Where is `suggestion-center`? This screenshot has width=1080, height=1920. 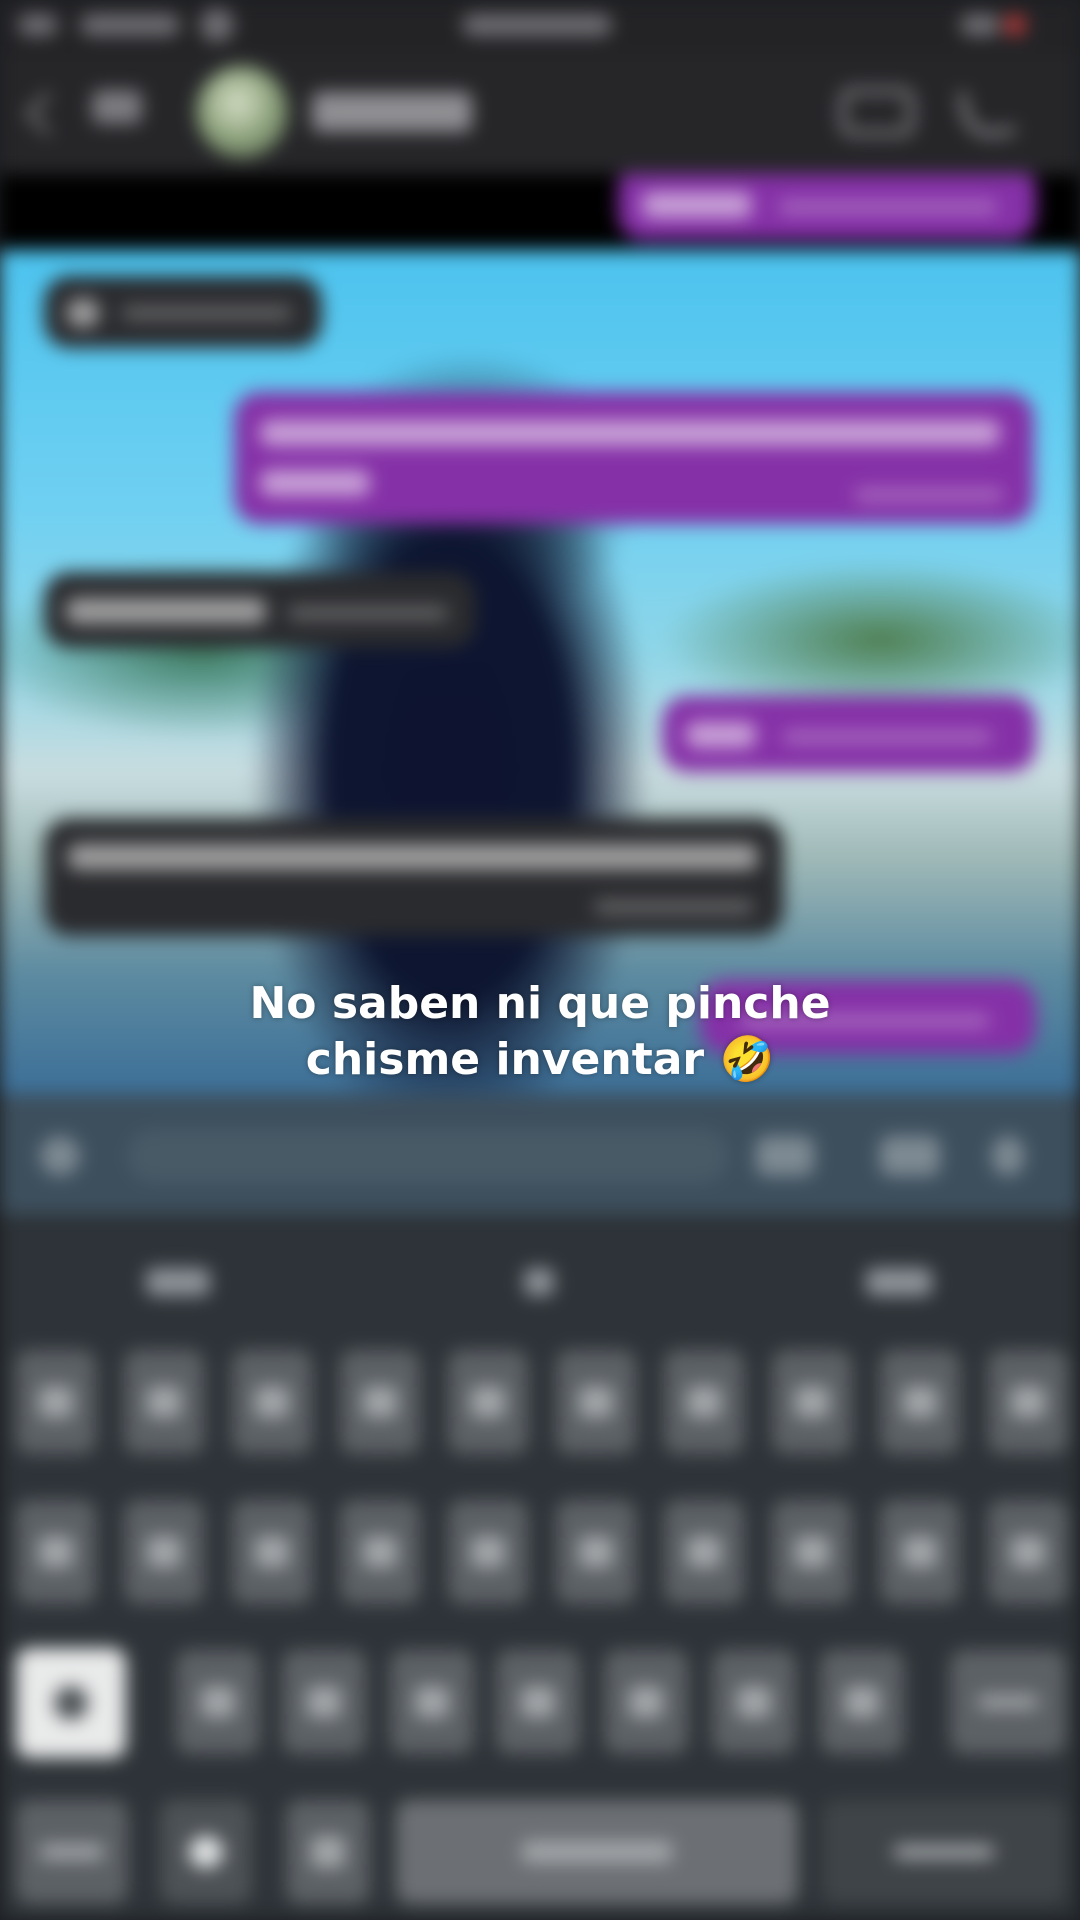
suggestion-center is located at coordinates (539, 1282).